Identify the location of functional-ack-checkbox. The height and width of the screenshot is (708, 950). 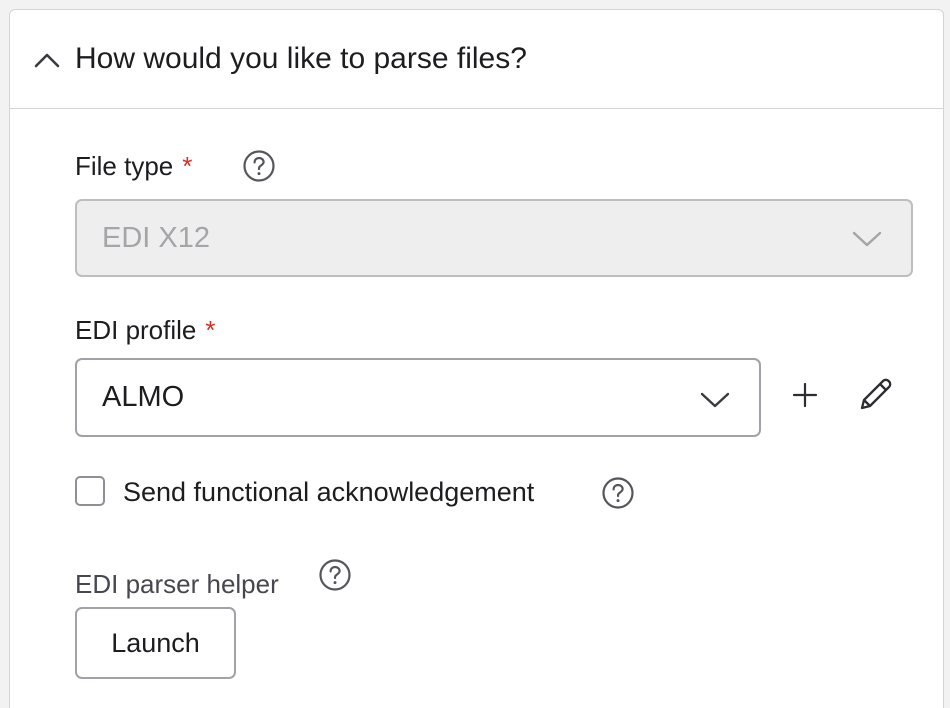
(90, 491).